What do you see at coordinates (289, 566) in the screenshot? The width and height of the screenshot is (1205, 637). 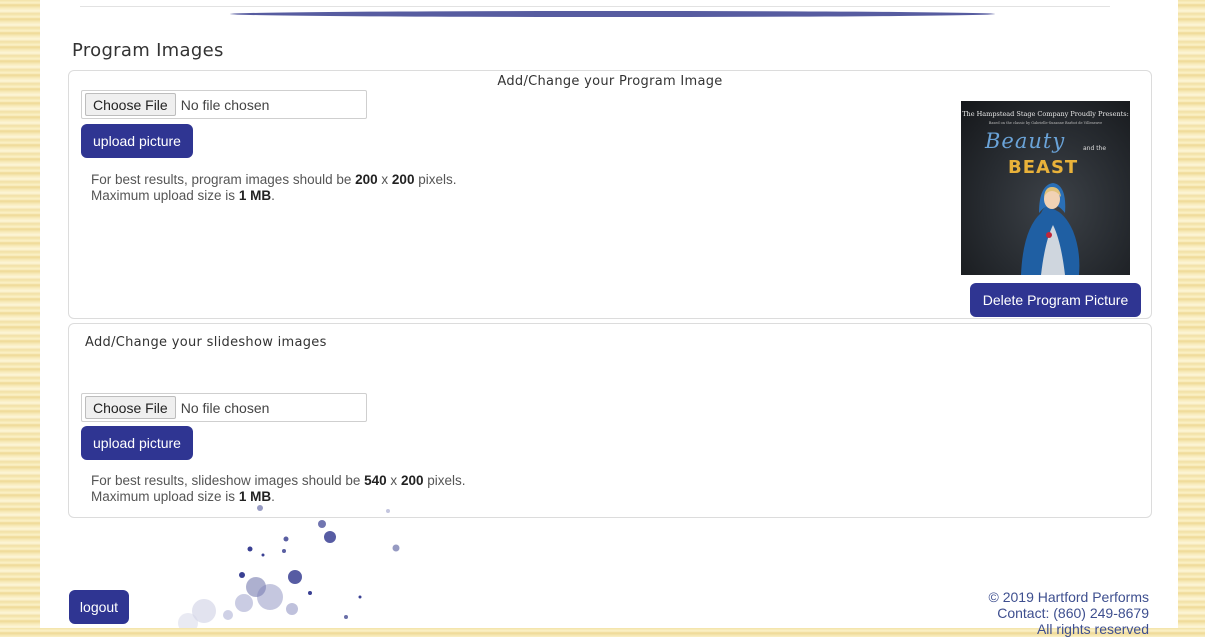 I see `paint-splatter-decoration` at bounding box center [289, 566].